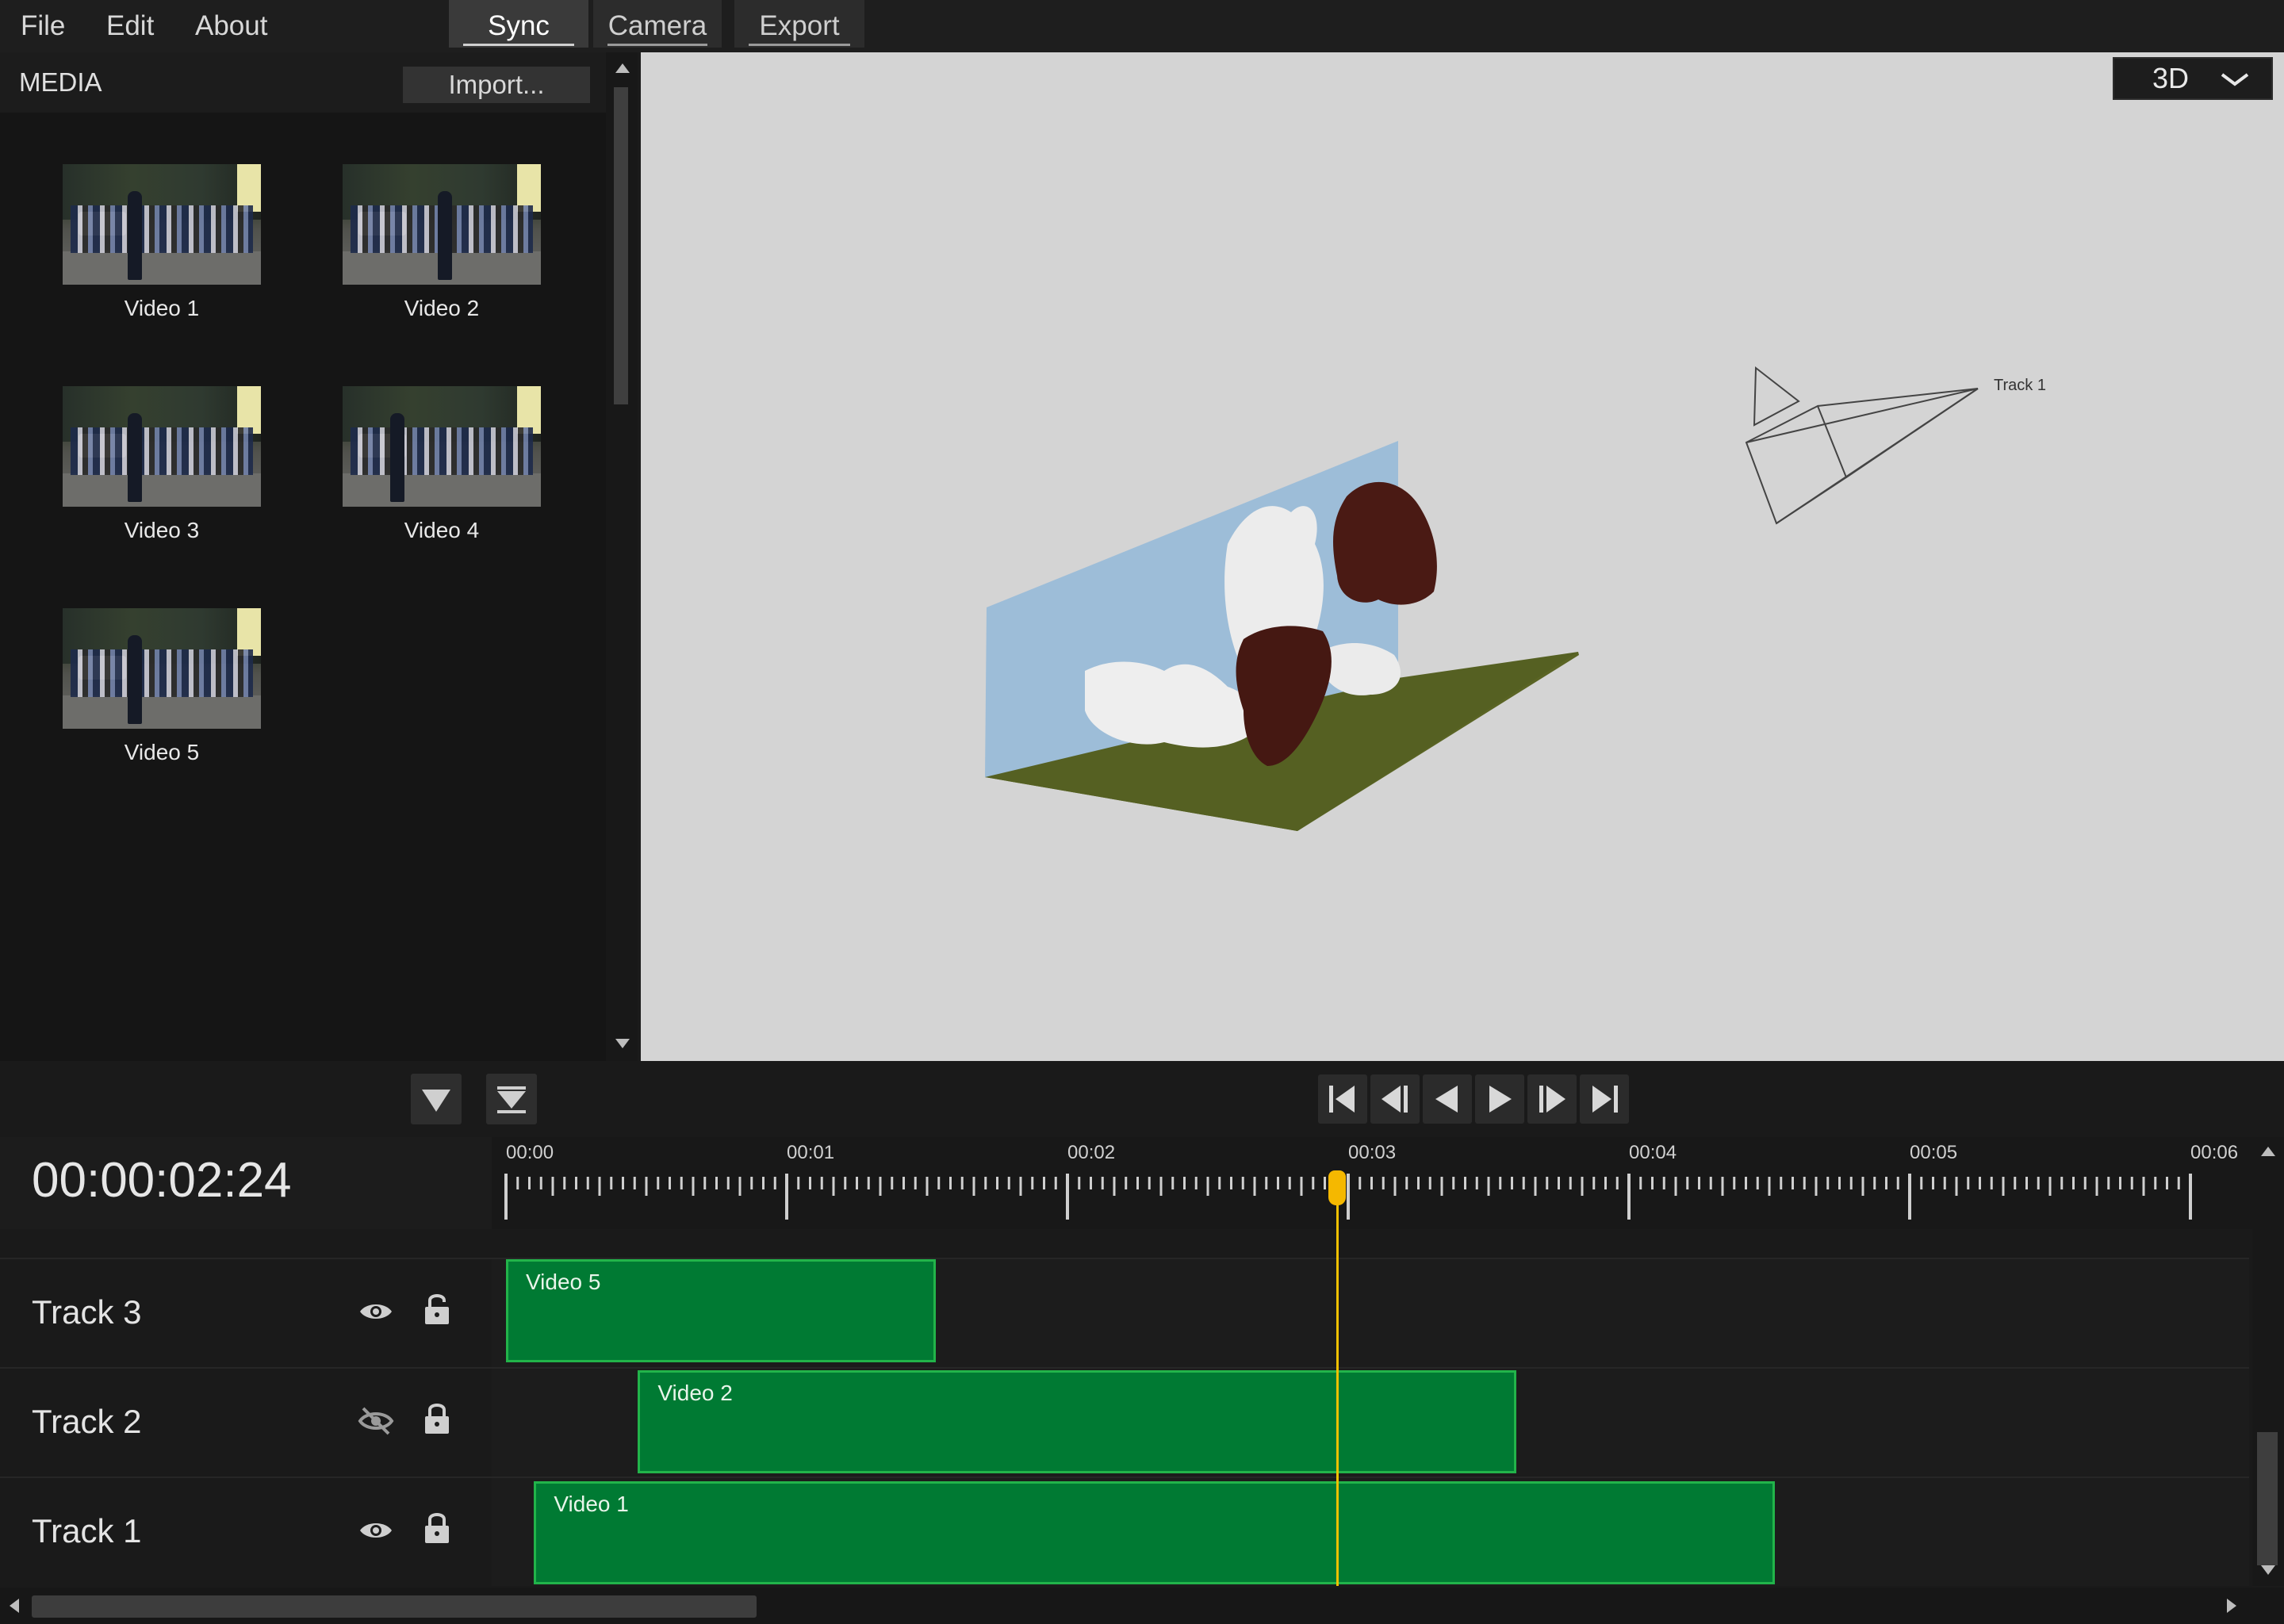  What do you see at coordinates (43, 26) in the screenshot?
I see `menu-file: File` at bounding box center [43, 26].